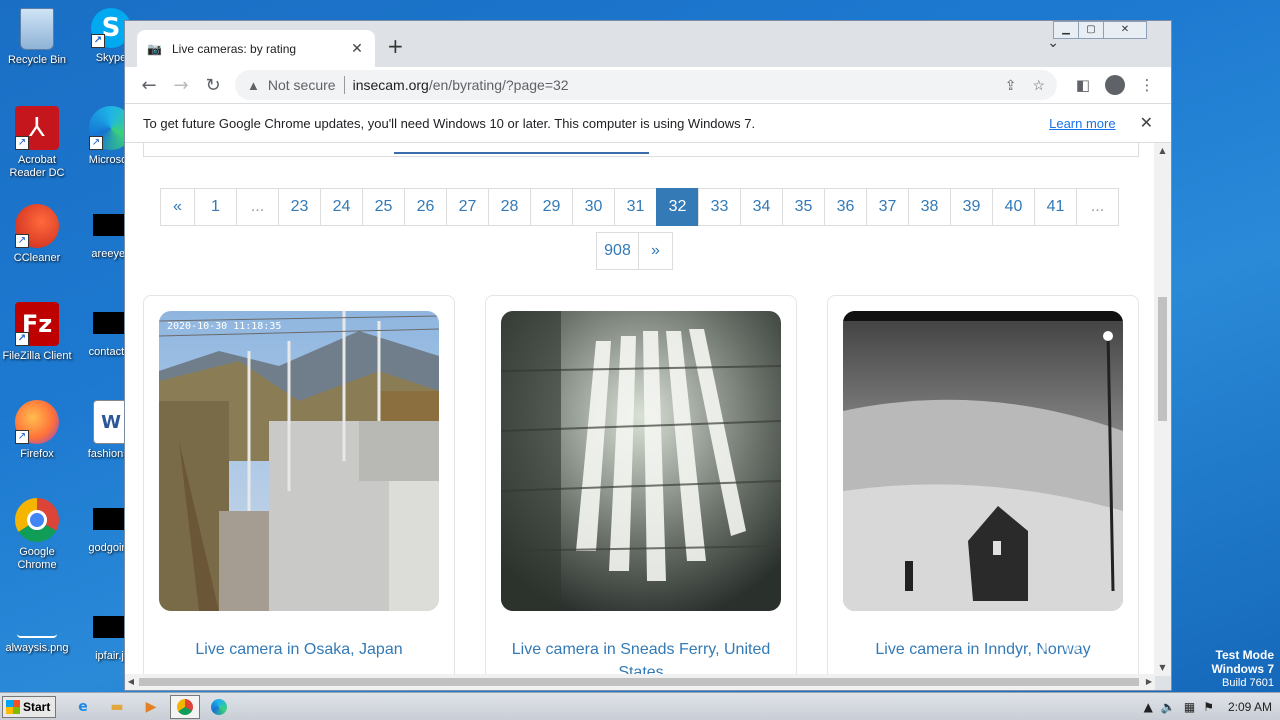 Image resolution: width=1280 pixels, height=720 pixels. I want to click on share-icon: ⇪, so click(1011, 85).